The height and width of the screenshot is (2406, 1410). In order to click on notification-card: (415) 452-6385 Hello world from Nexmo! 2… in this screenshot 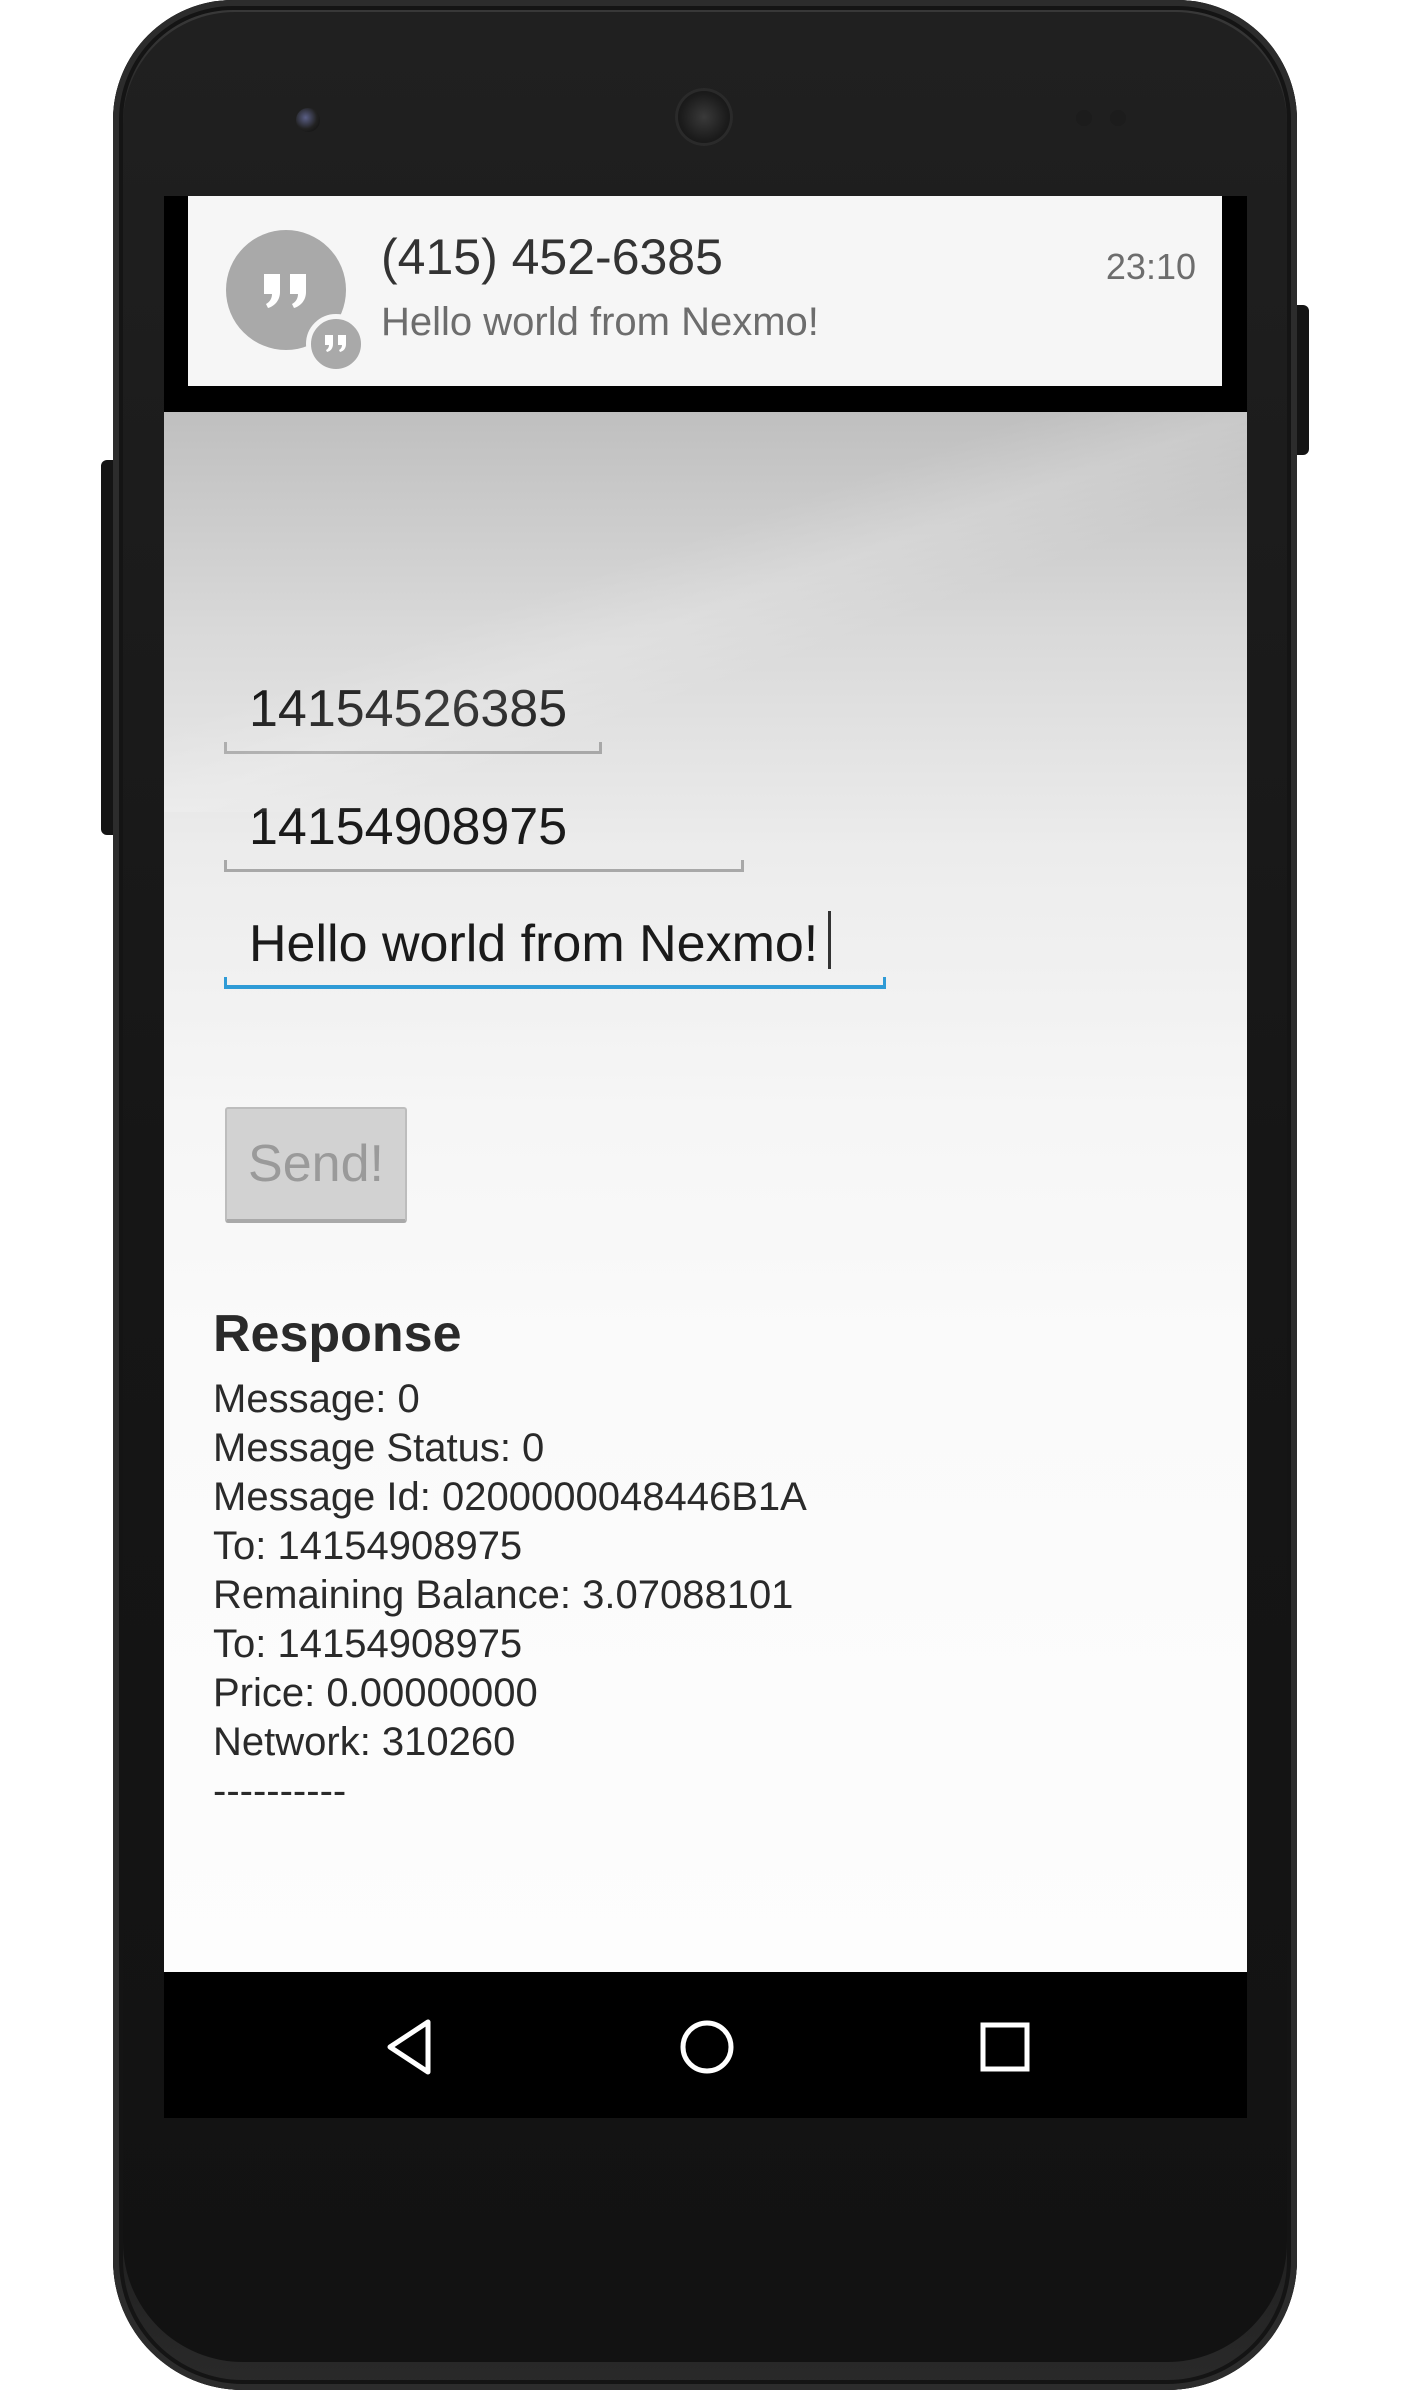, I will do `click(705, 291)`.